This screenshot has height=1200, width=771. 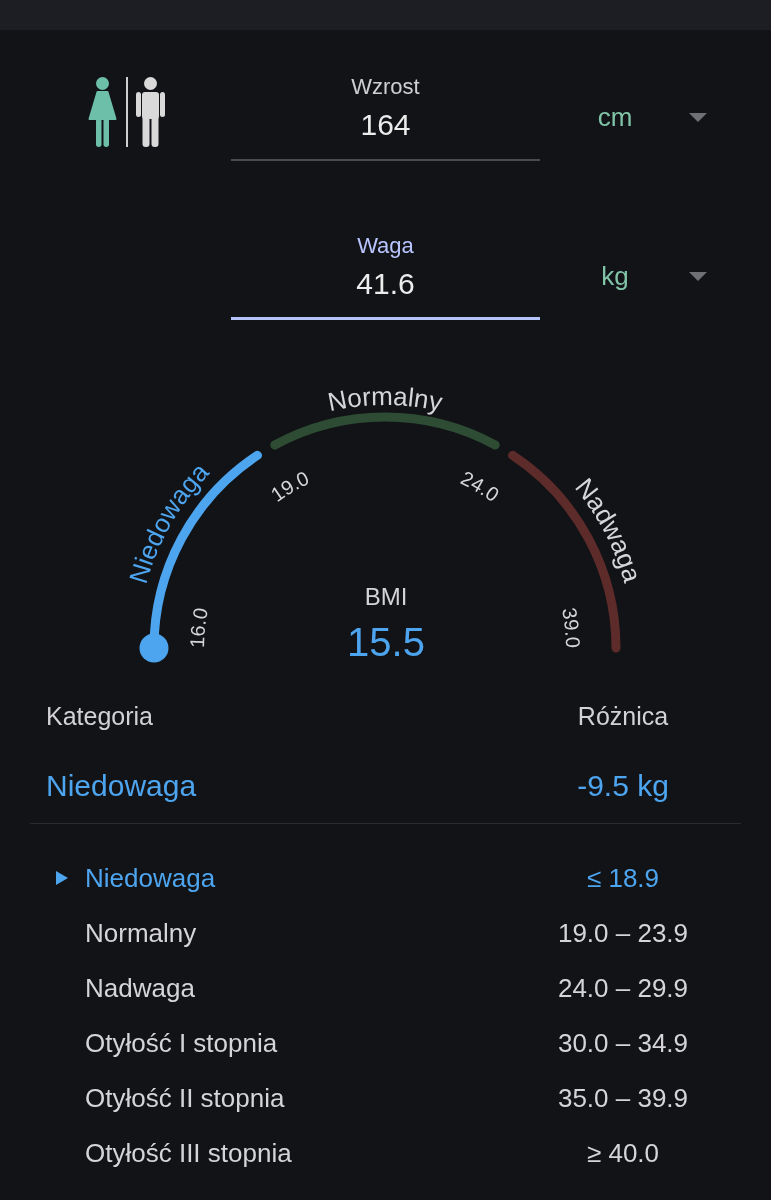 I want to click on bmi-category: Niedowaga, so click(x=121, y=786).